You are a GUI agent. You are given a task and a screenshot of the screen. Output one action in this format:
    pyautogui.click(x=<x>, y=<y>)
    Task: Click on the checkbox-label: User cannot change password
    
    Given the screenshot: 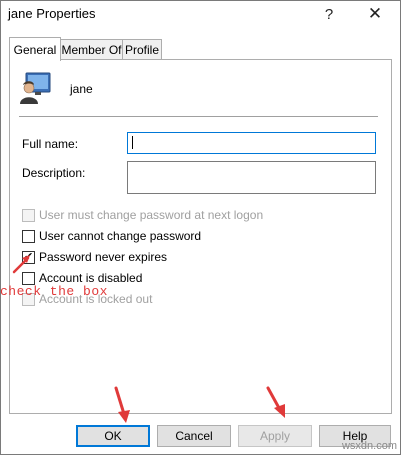 What is the action you would take?
    pyautogui.click(x=120, y=236)
    